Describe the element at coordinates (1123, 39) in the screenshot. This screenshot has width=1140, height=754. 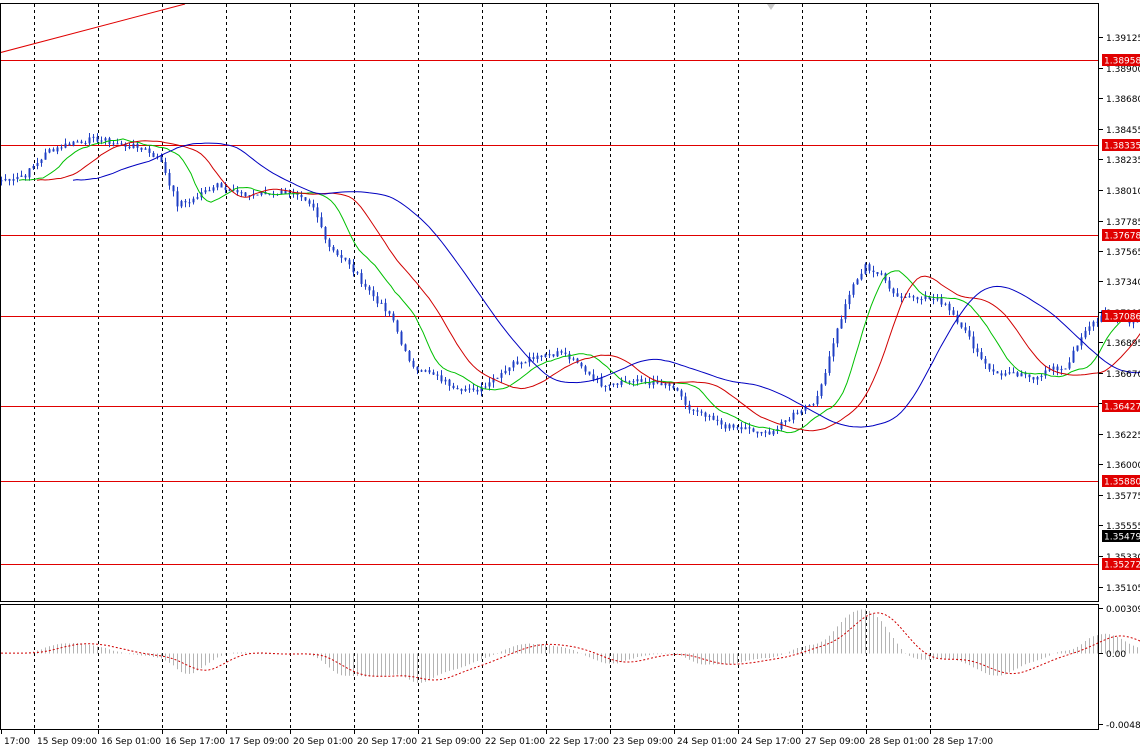
I see `price-tick-label: 1.39125` at that location.